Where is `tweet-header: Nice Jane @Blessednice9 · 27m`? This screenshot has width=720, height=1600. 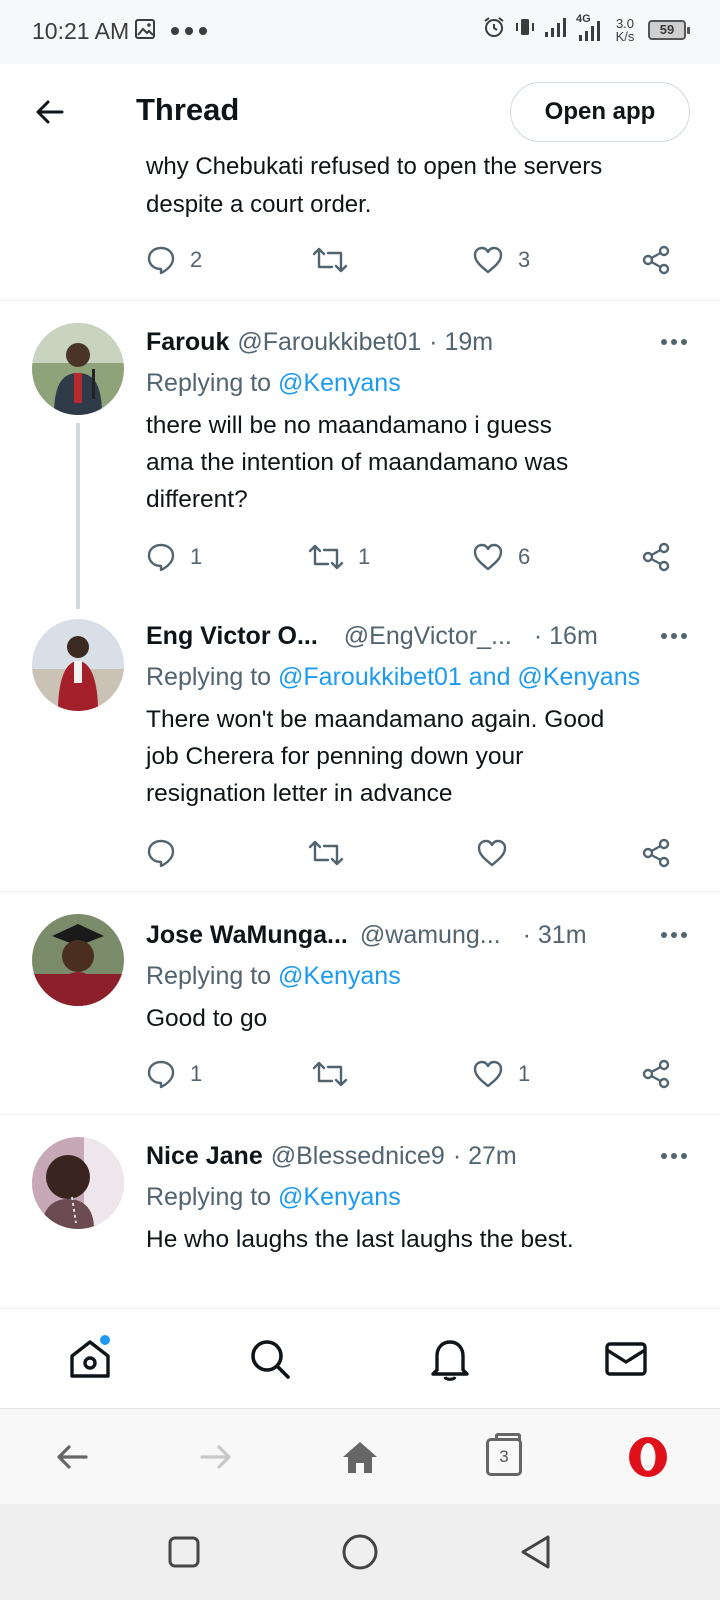
tweet-header: Nice Jane @Blessednice9 · 27m is located at coordinates (406, 1156).